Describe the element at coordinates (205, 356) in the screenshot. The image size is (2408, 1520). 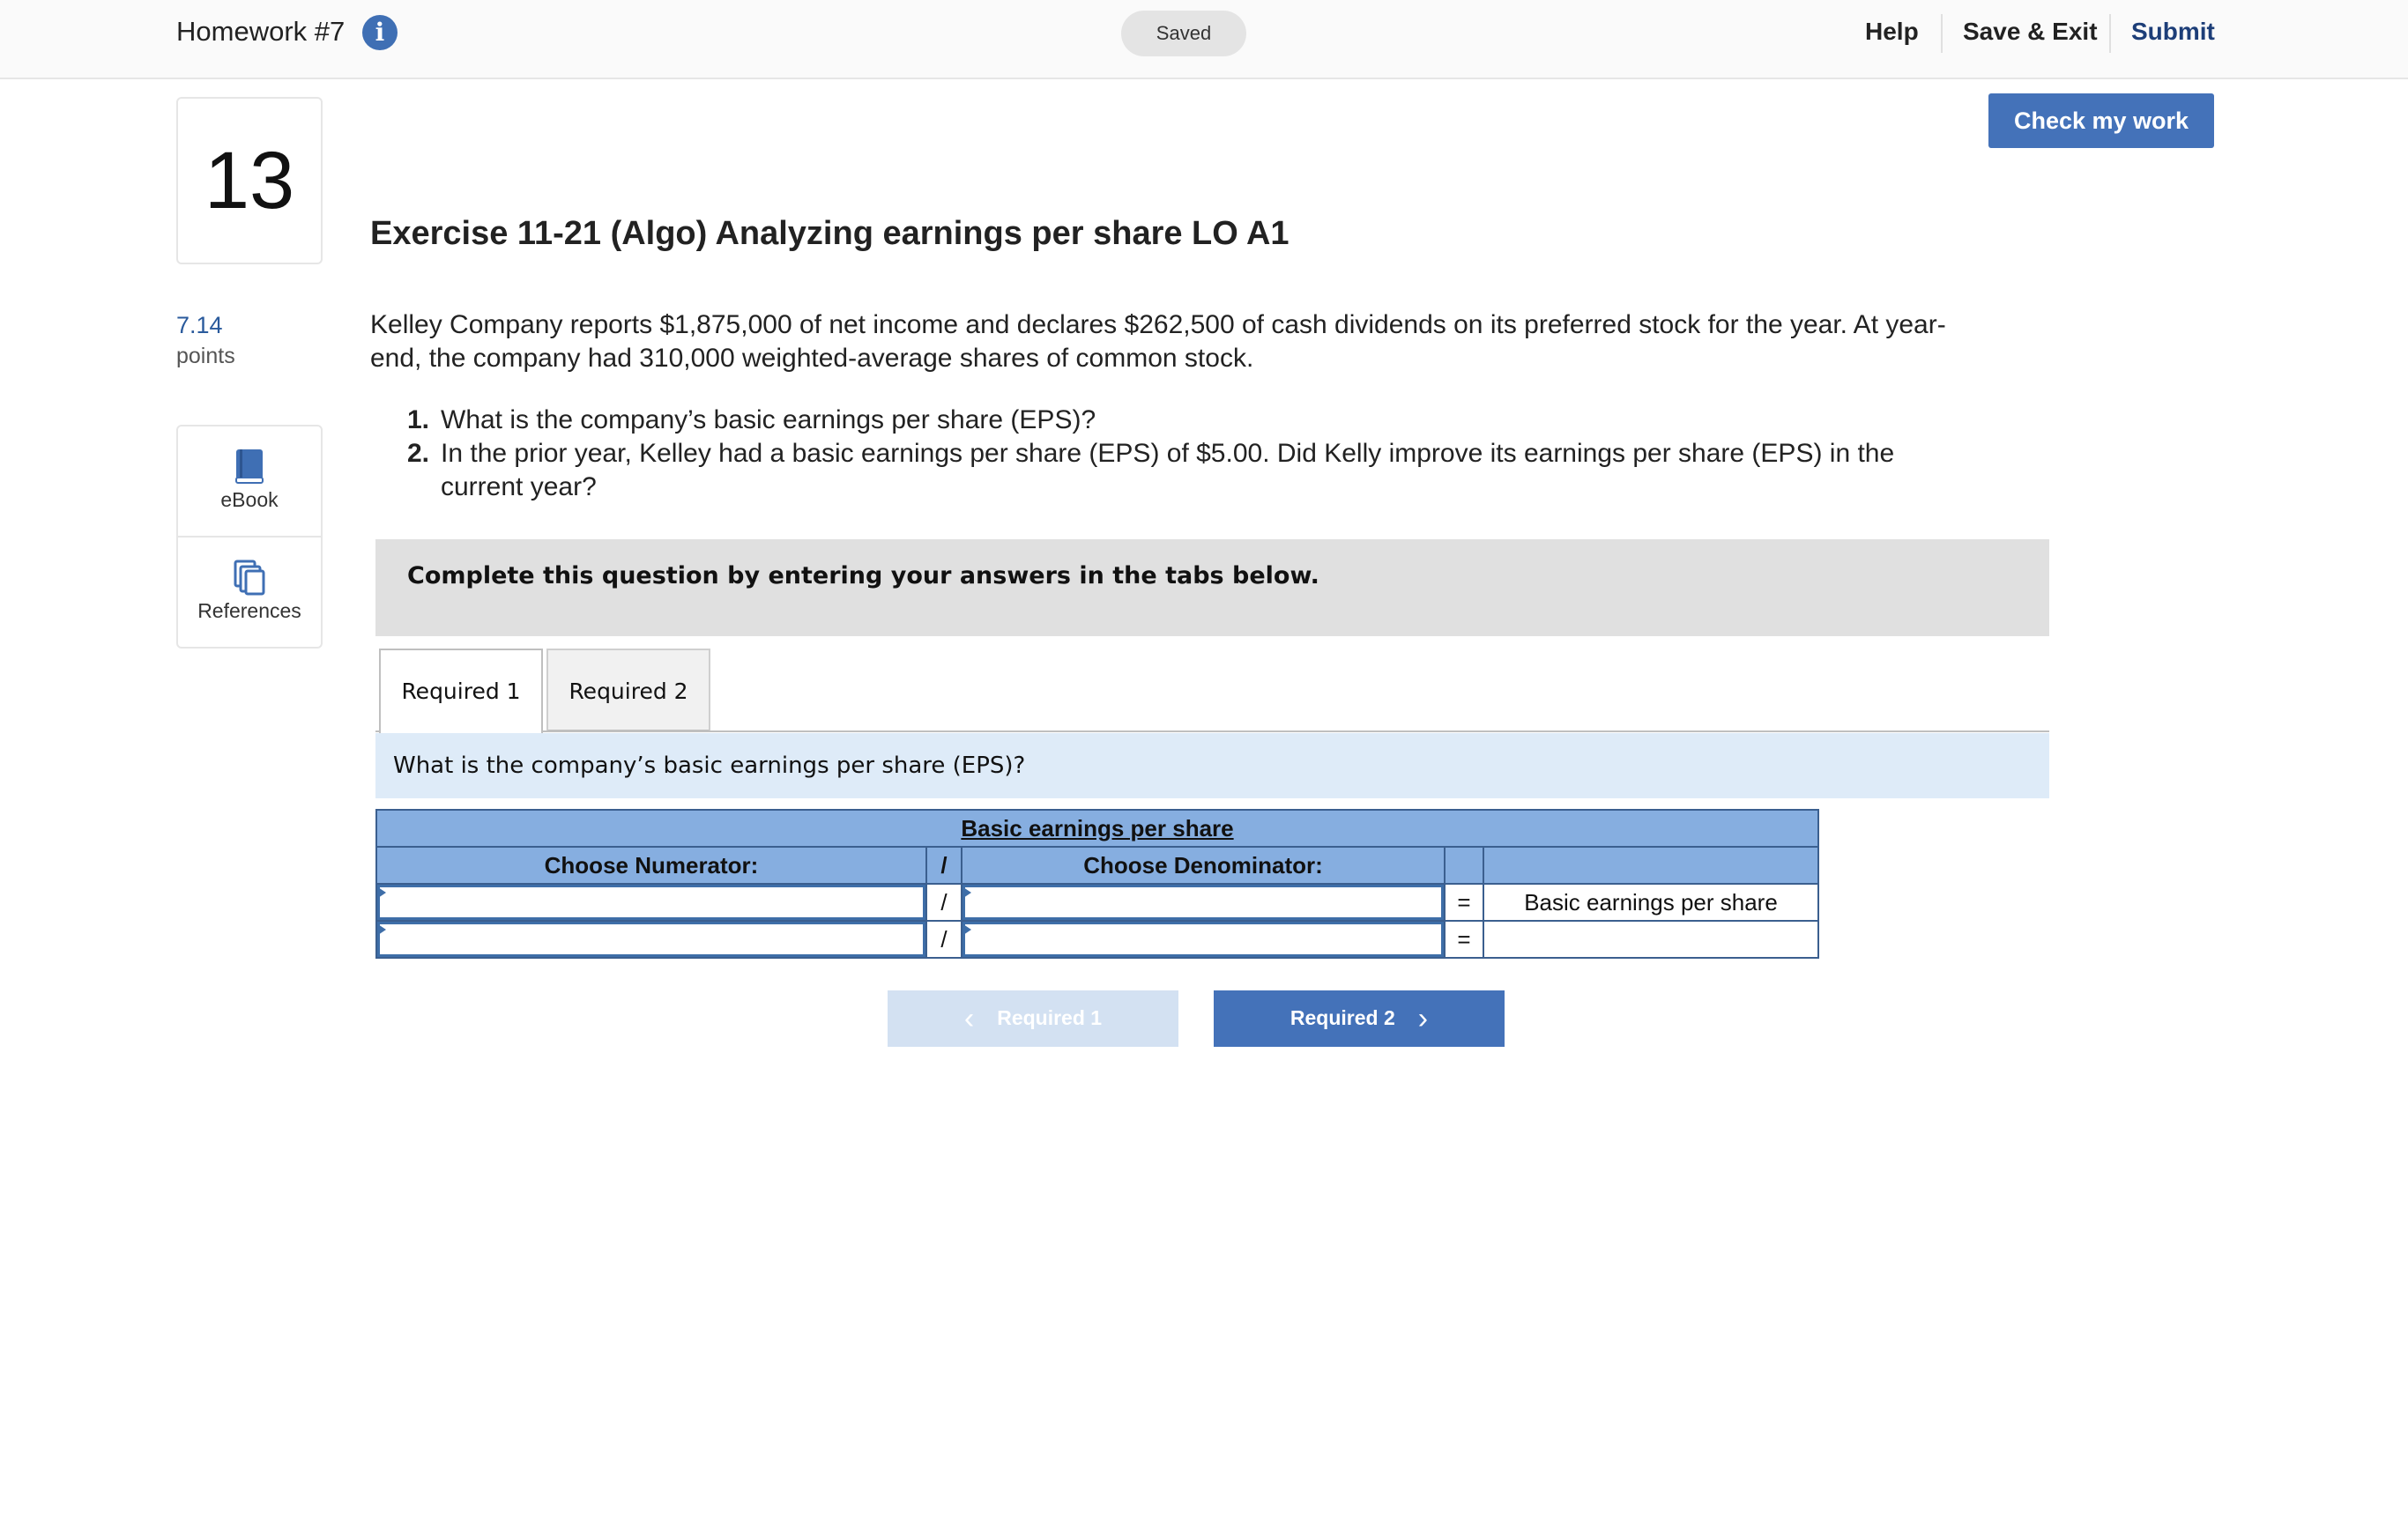
I see `points-label: points` at that location.